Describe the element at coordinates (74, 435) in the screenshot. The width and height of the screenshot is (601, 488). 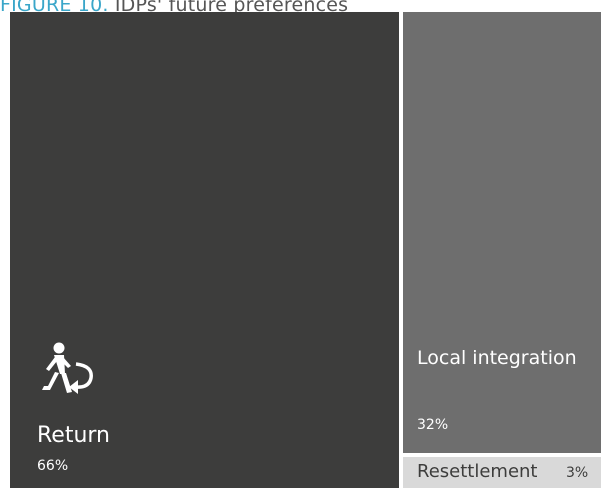
I see `tile-label-return: Return` at that location.